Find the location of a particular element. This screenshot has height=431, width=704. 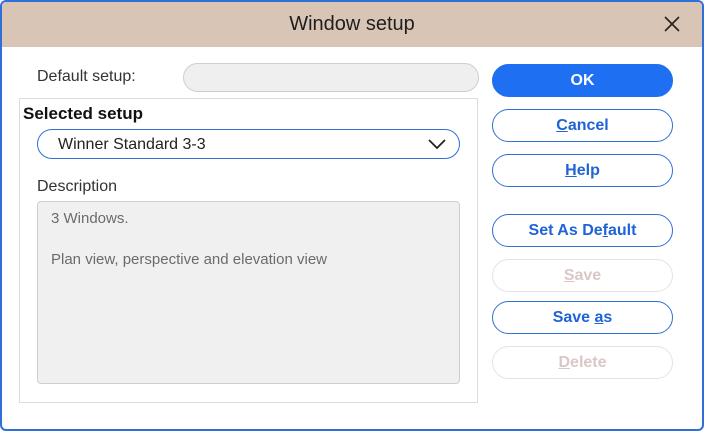

ok-button: OK is located at coordinates (582, 80).